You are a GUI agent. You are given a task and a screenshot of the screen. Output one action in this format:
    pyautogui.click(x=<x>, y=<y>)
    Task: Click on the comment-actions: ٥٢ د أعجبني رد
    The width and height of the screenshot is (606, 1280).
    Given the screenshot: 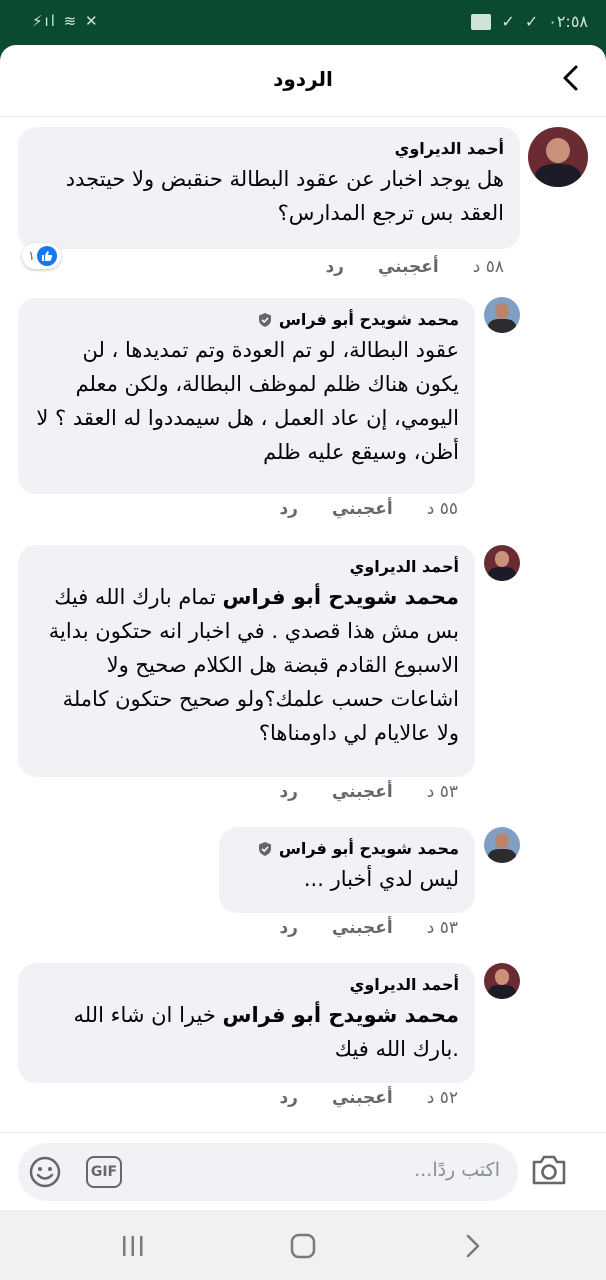 What is the action you would take?
    pyautogui.click(x=368, y=1098)
    